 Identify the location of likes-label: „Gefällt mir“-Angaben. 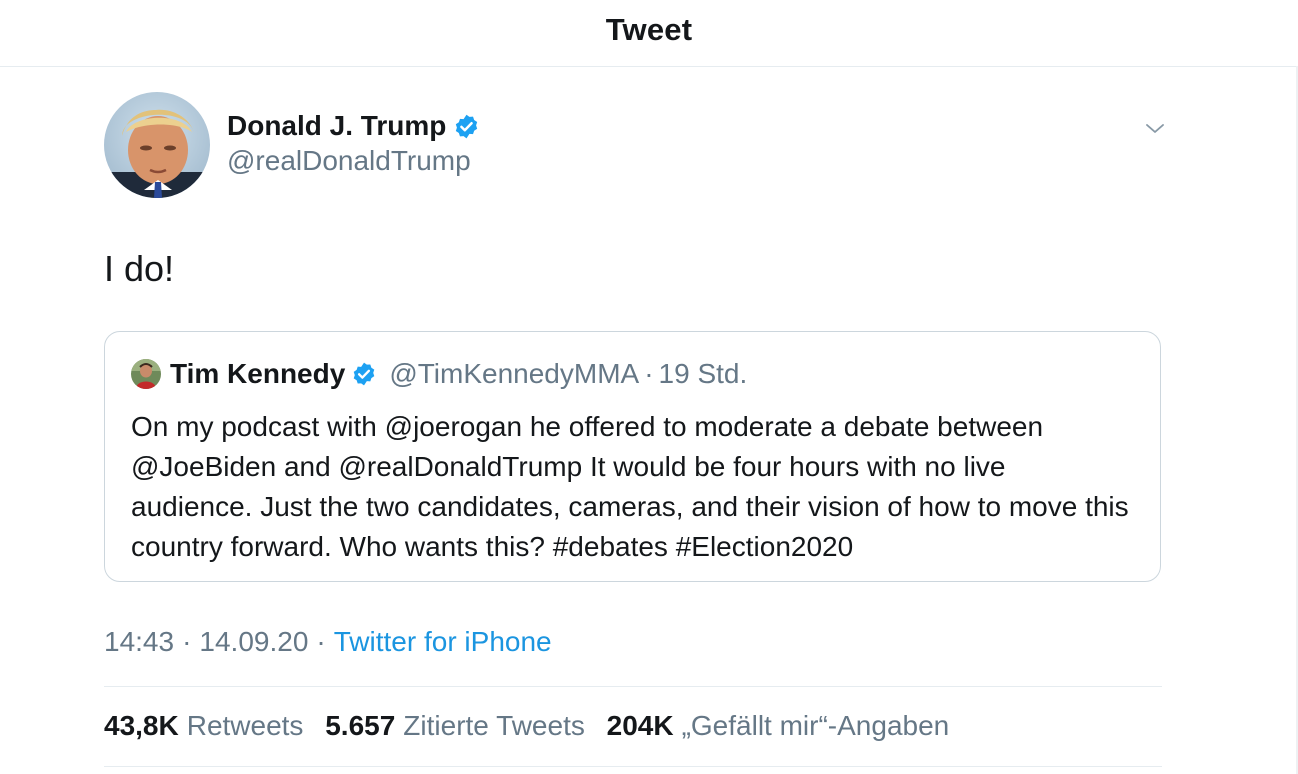
(815, 725).